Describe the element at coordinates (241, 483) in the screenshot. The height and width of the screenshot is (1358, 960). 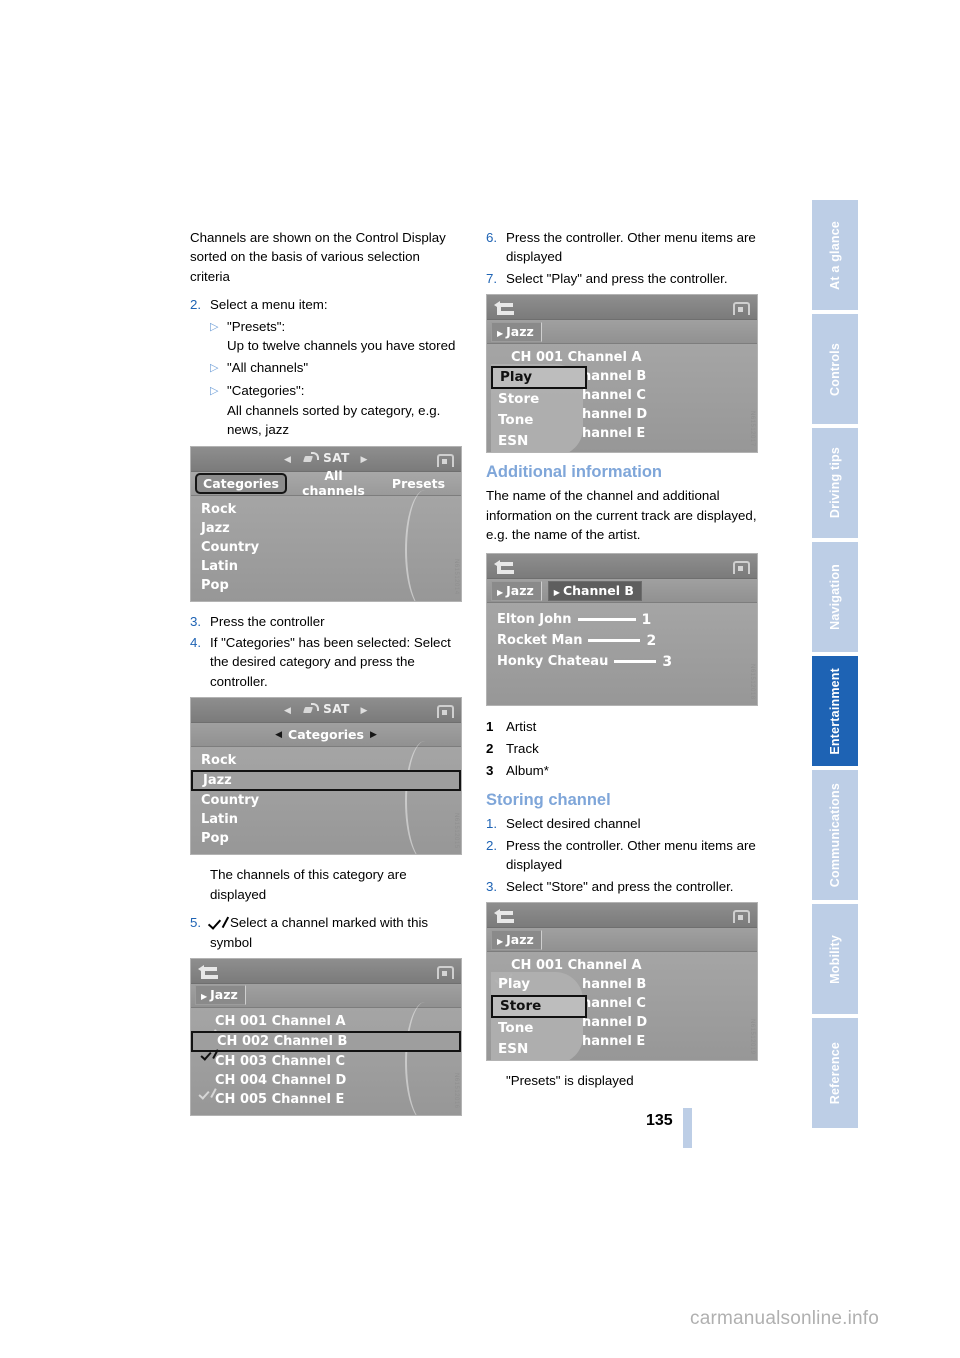
I see `screen-tab-categories: Categories` at that location.